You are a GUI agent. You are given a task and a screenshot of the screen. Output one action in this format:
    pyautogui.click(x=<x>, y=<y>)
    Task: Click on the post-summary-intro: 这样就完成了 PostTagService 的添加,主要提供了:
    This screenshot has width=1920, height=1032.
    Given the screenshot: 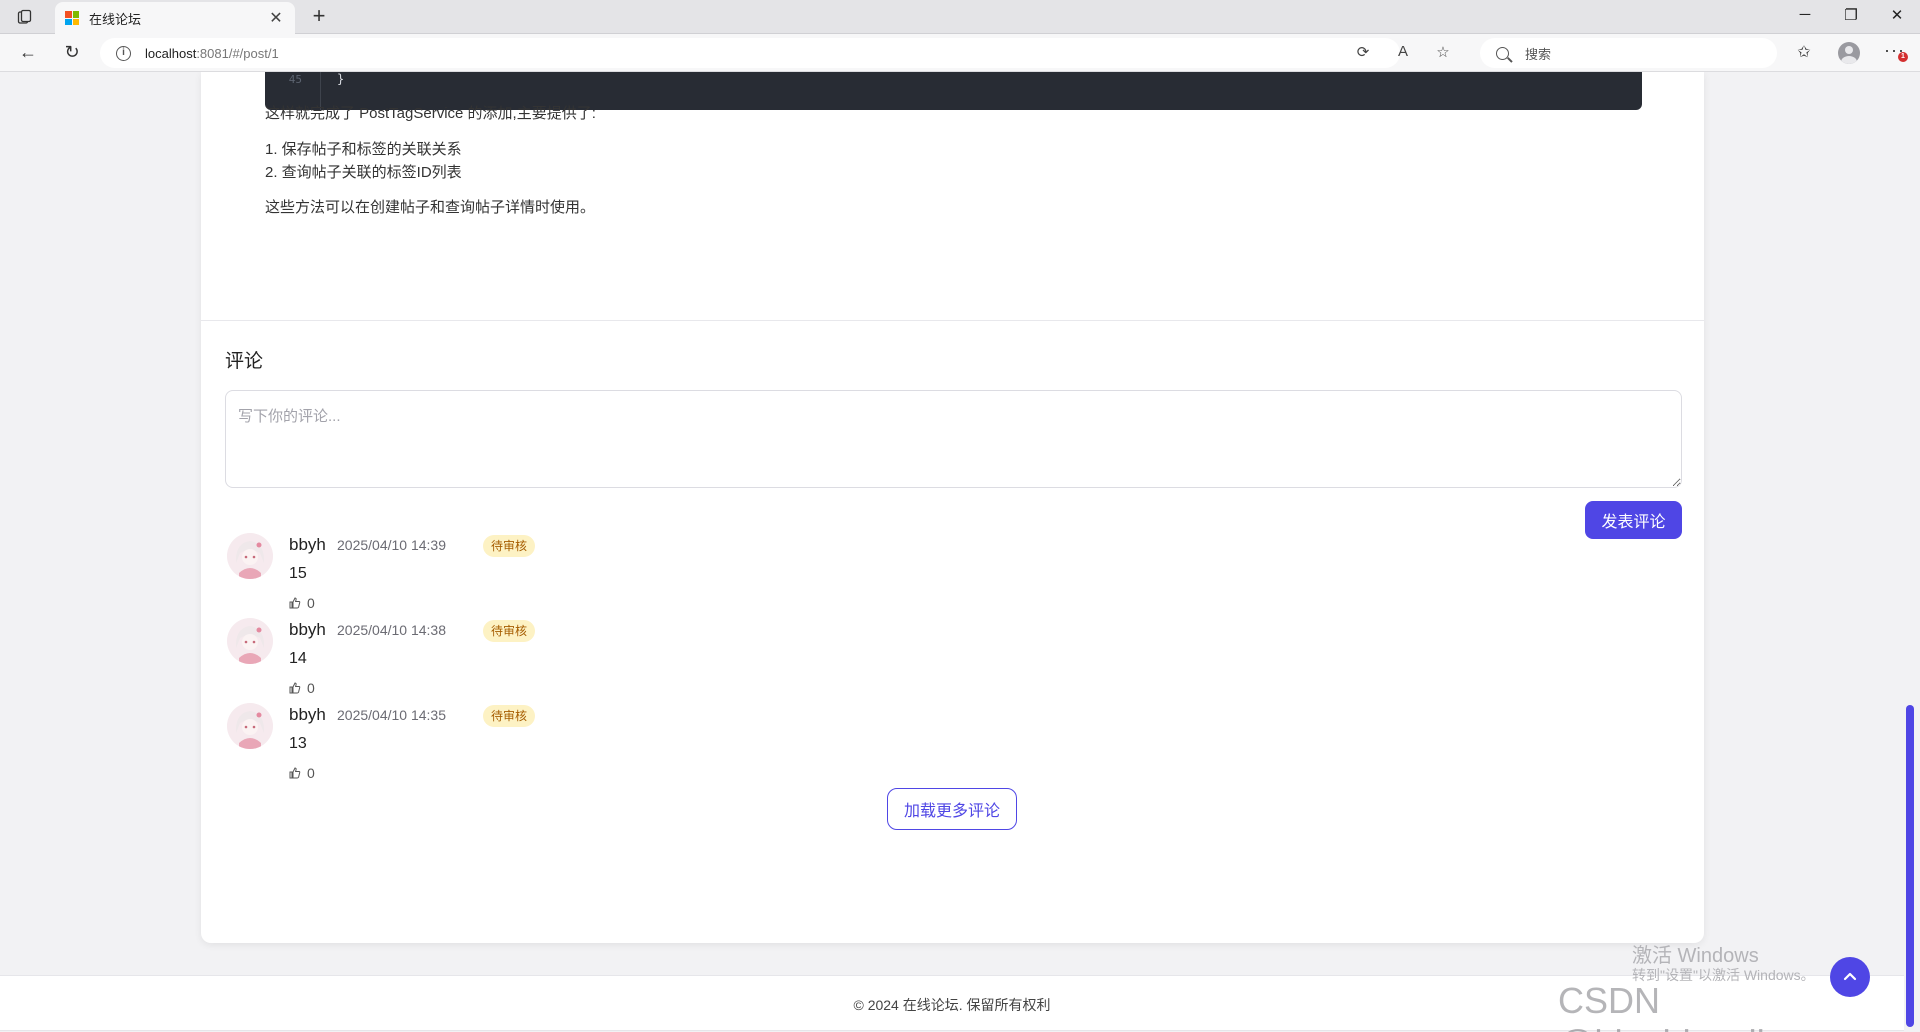 What is the action you would take?
    pyautogui.click(x=430, y=113)
    